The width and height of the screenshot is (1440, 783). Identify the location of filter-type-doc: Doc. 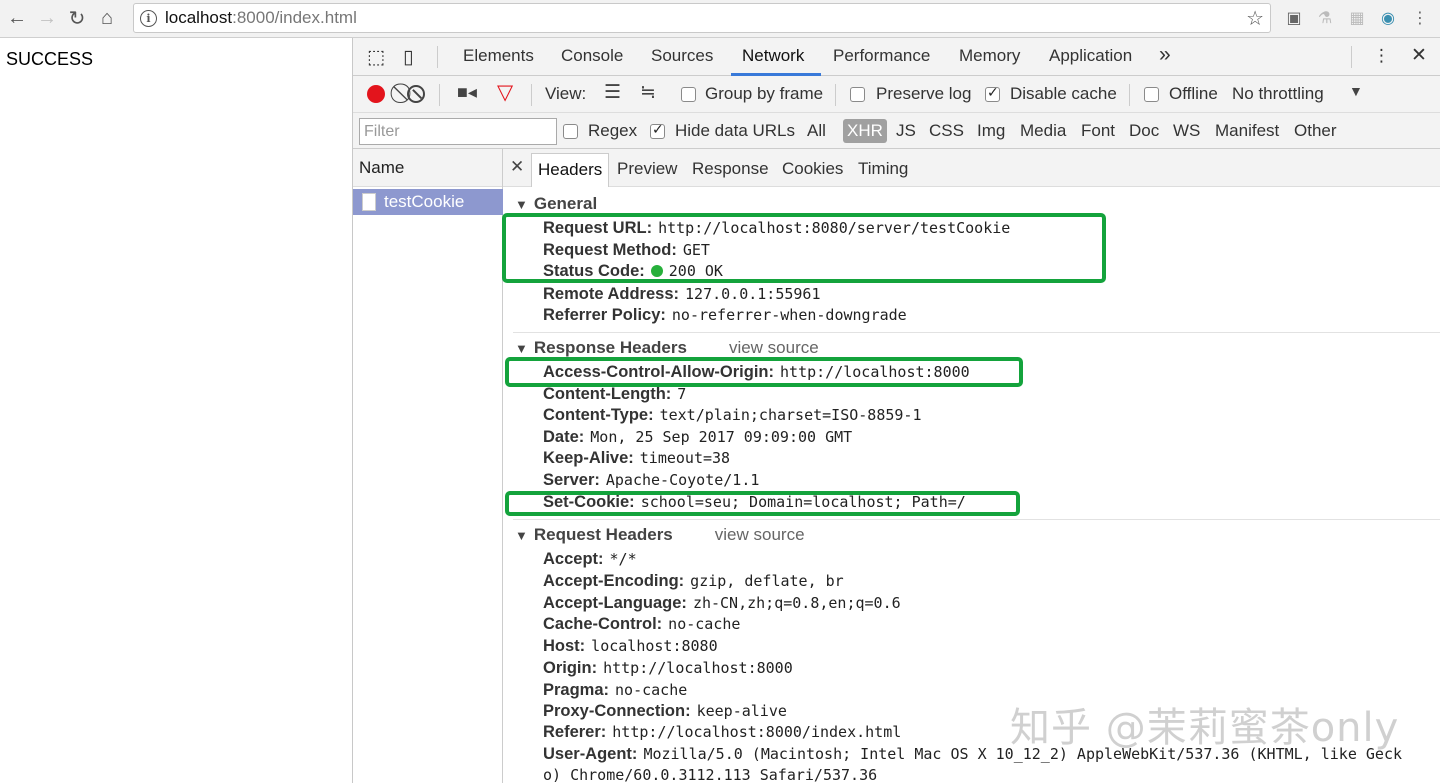
(1144, 131).